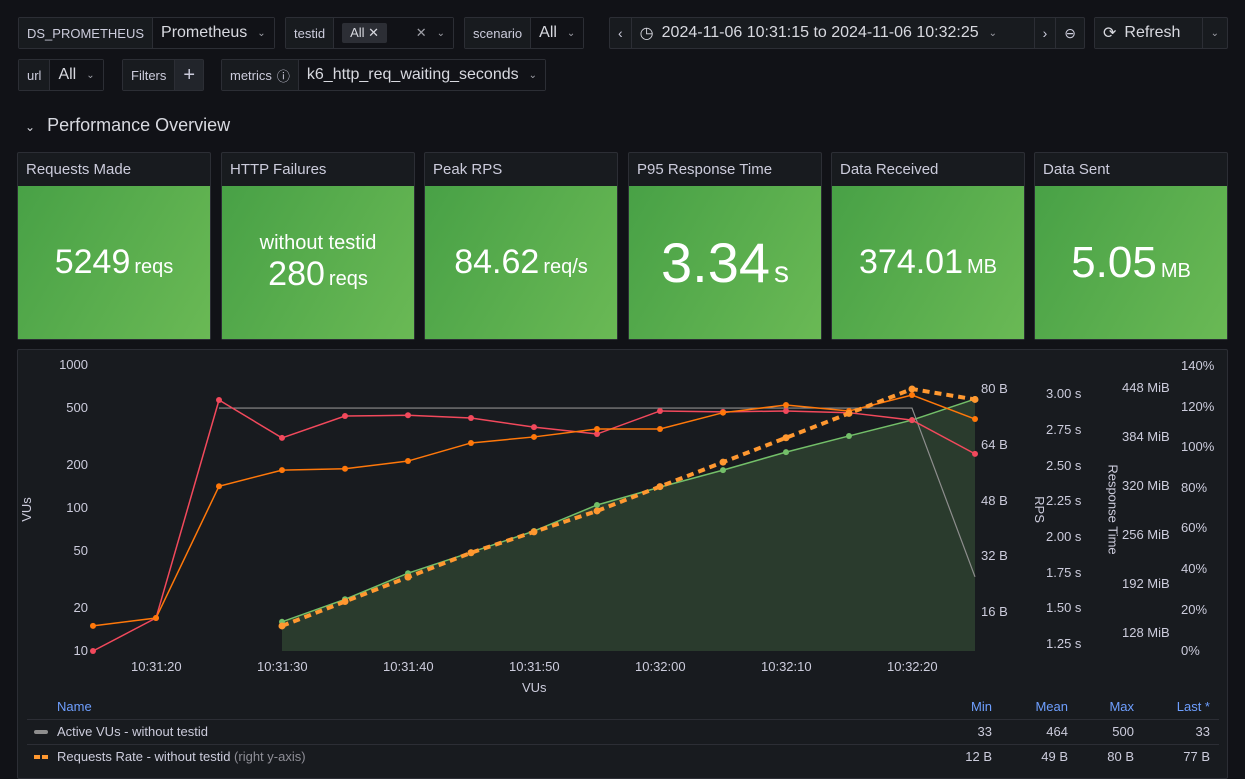  I want to click on axis-tick: 1.75 s, so click(1064, 572).